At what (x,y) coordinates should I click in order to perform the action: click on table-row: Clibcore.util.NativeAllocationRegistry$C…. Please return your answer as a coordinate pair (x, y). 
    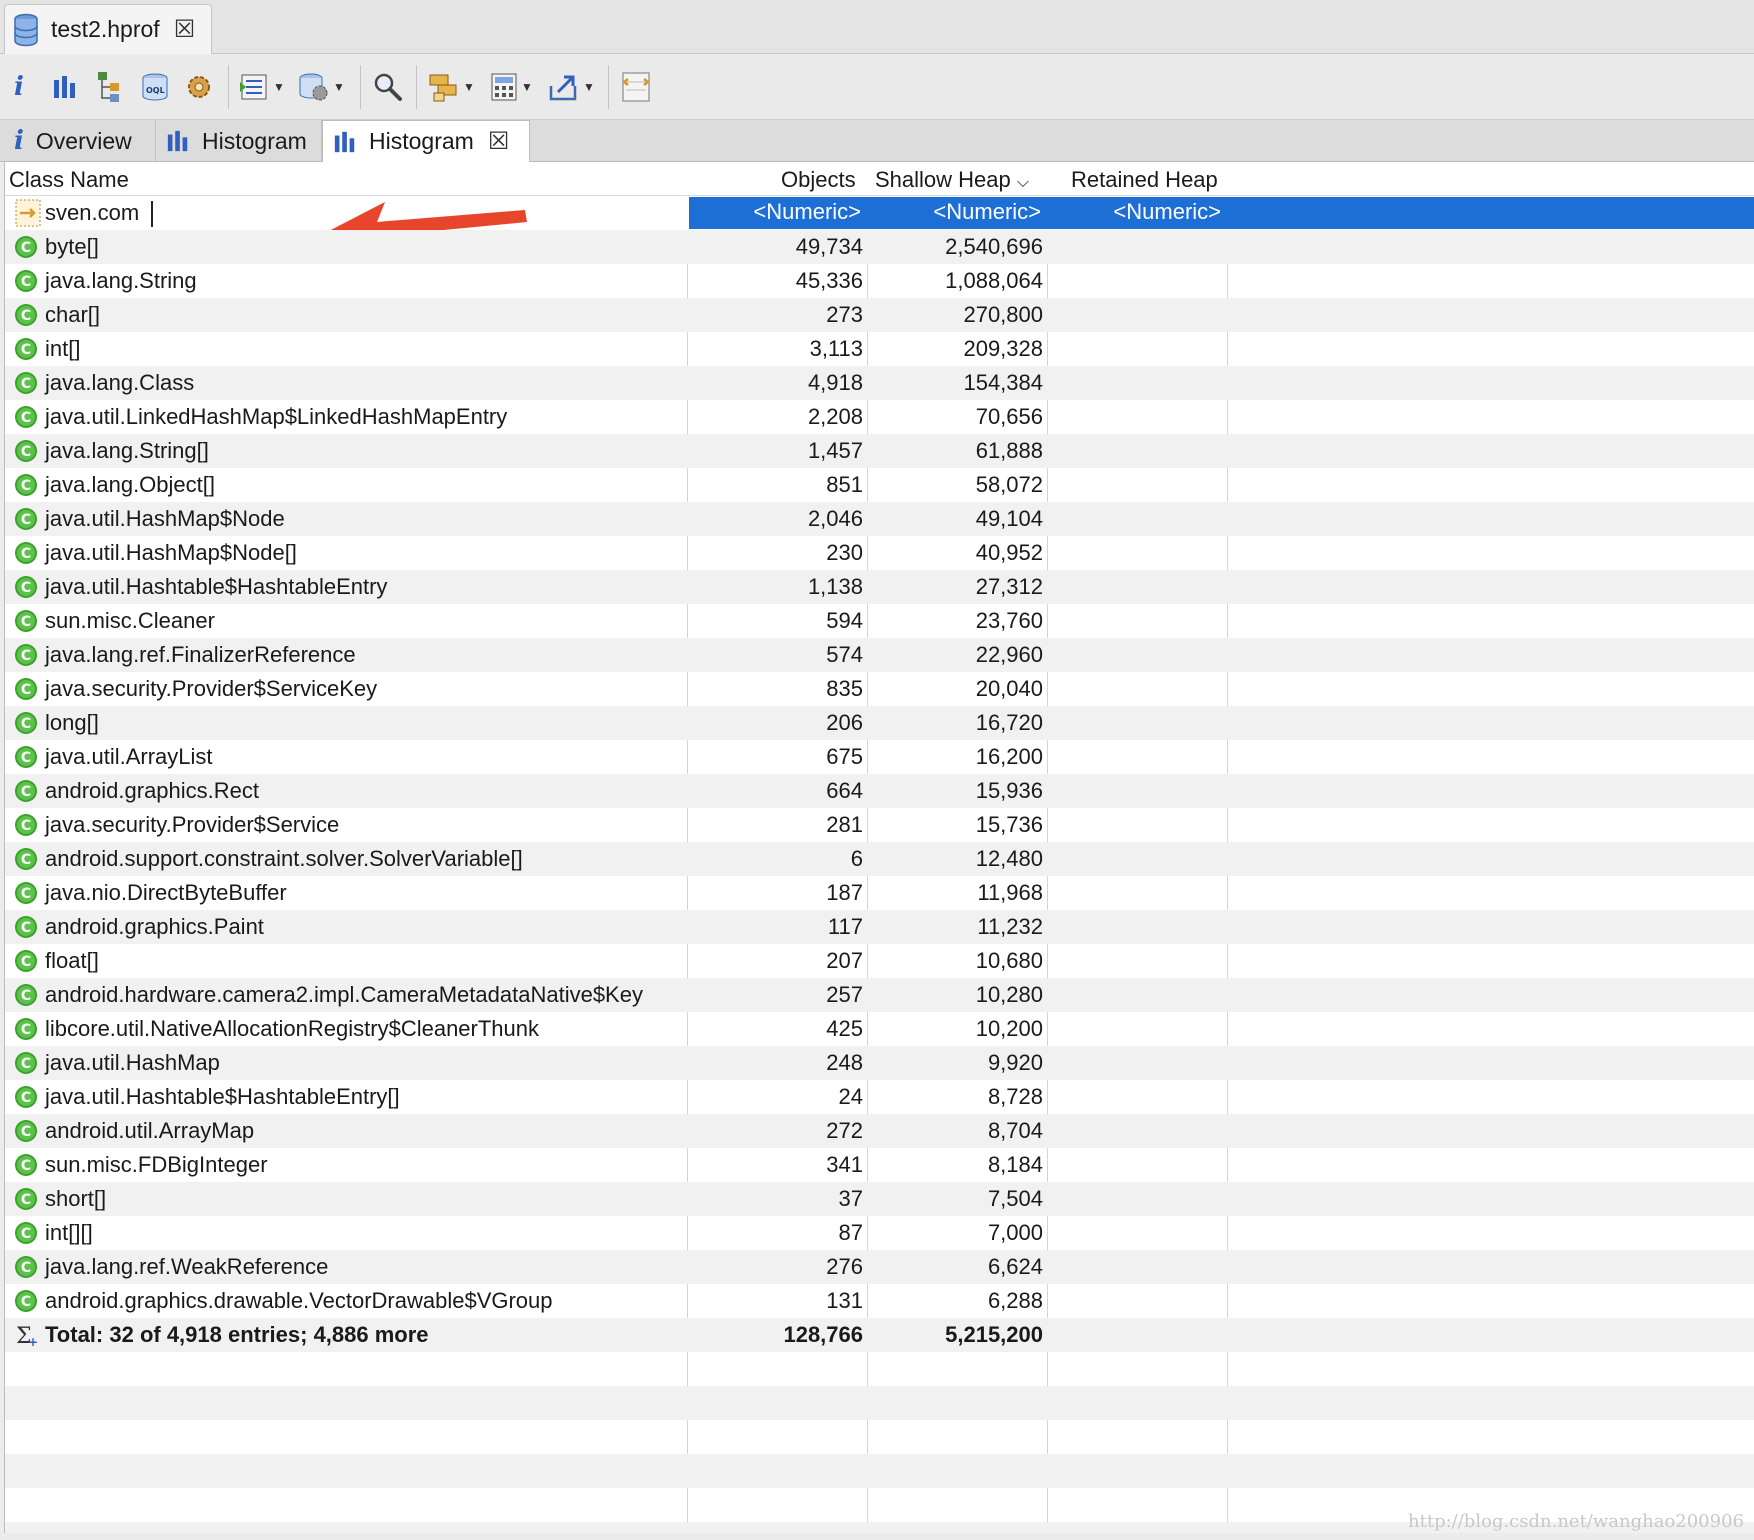
    Looking at the image, I should click on (879, 1029).